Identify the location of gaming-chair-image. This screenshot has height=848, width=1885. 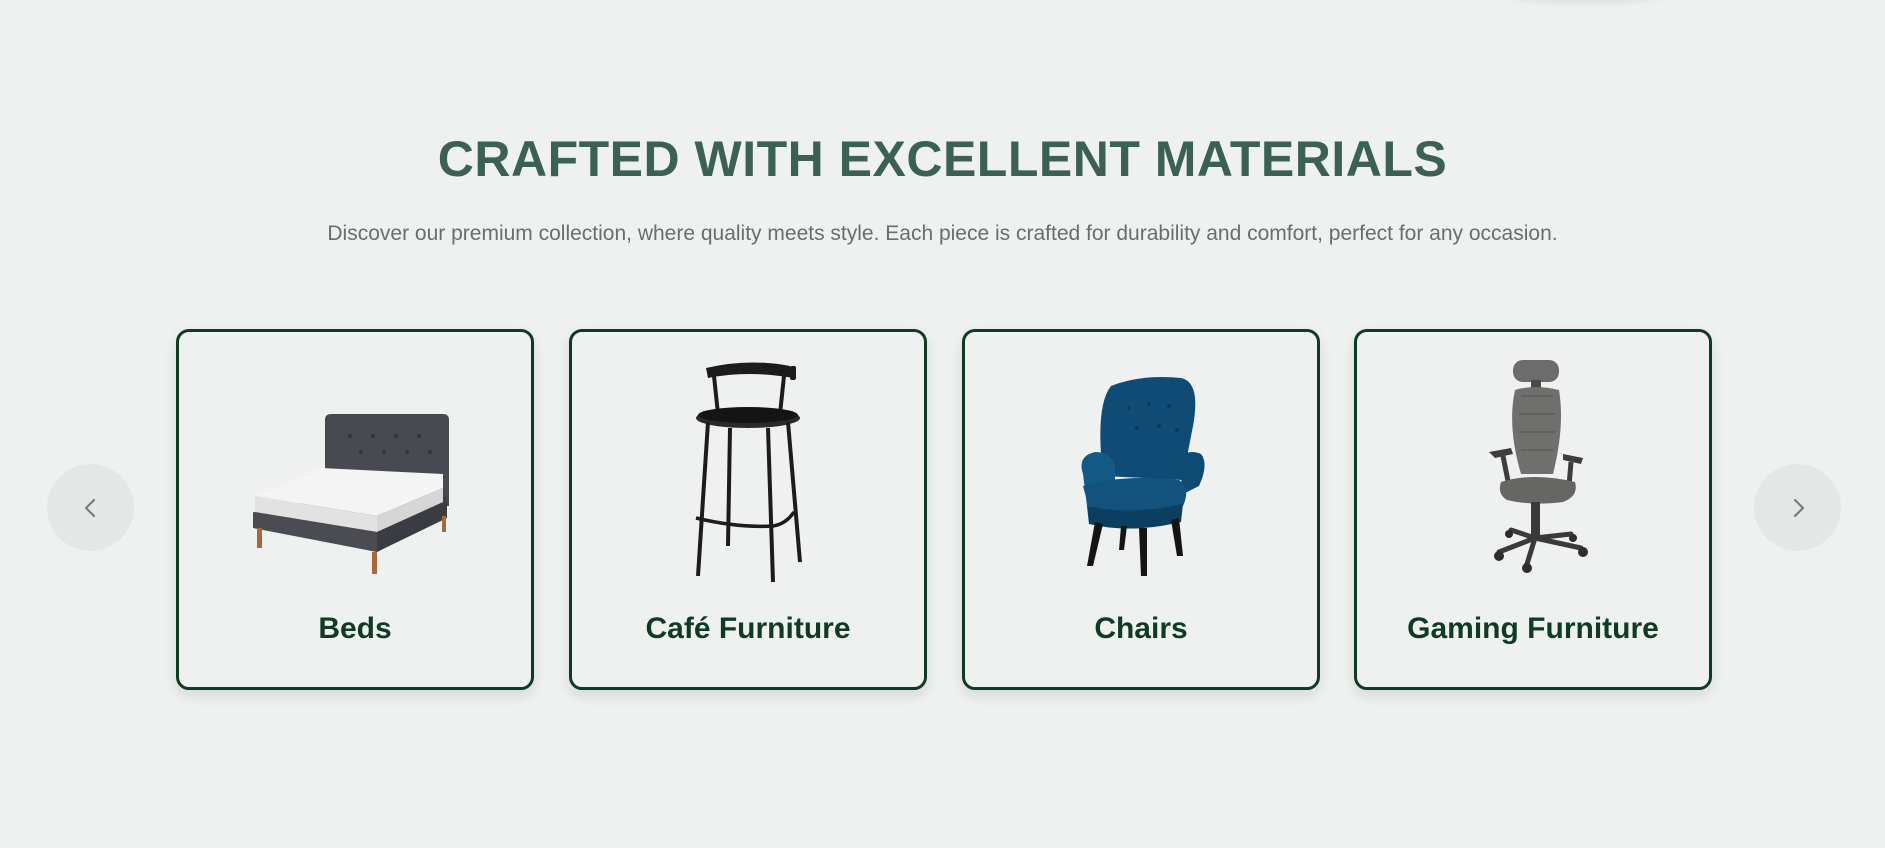
(1538, 466).